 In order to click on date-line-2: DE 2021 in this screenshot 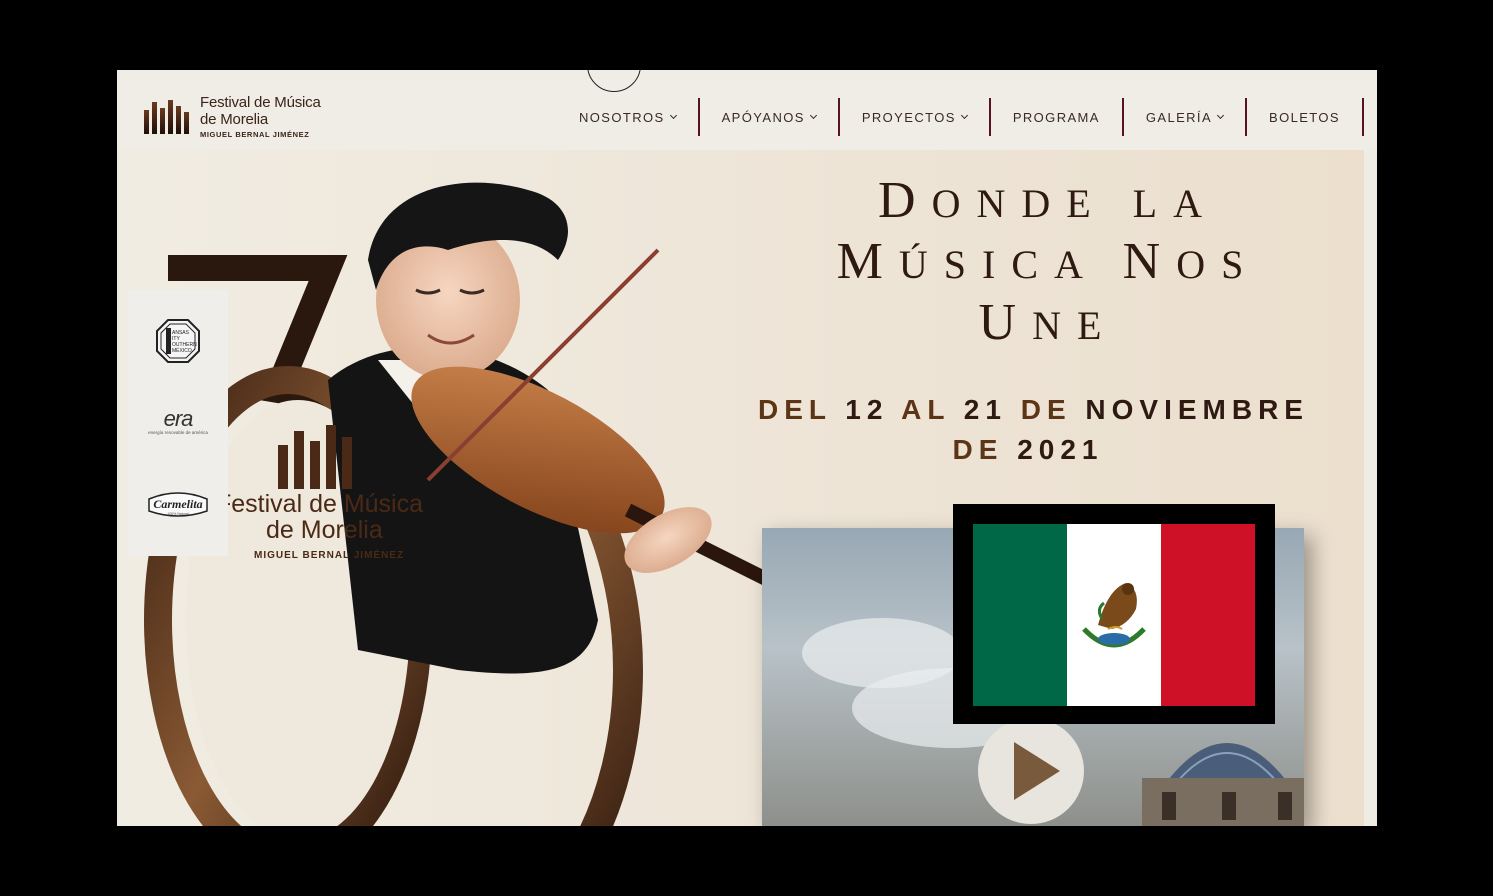, I will do `click(1028, 450)`.